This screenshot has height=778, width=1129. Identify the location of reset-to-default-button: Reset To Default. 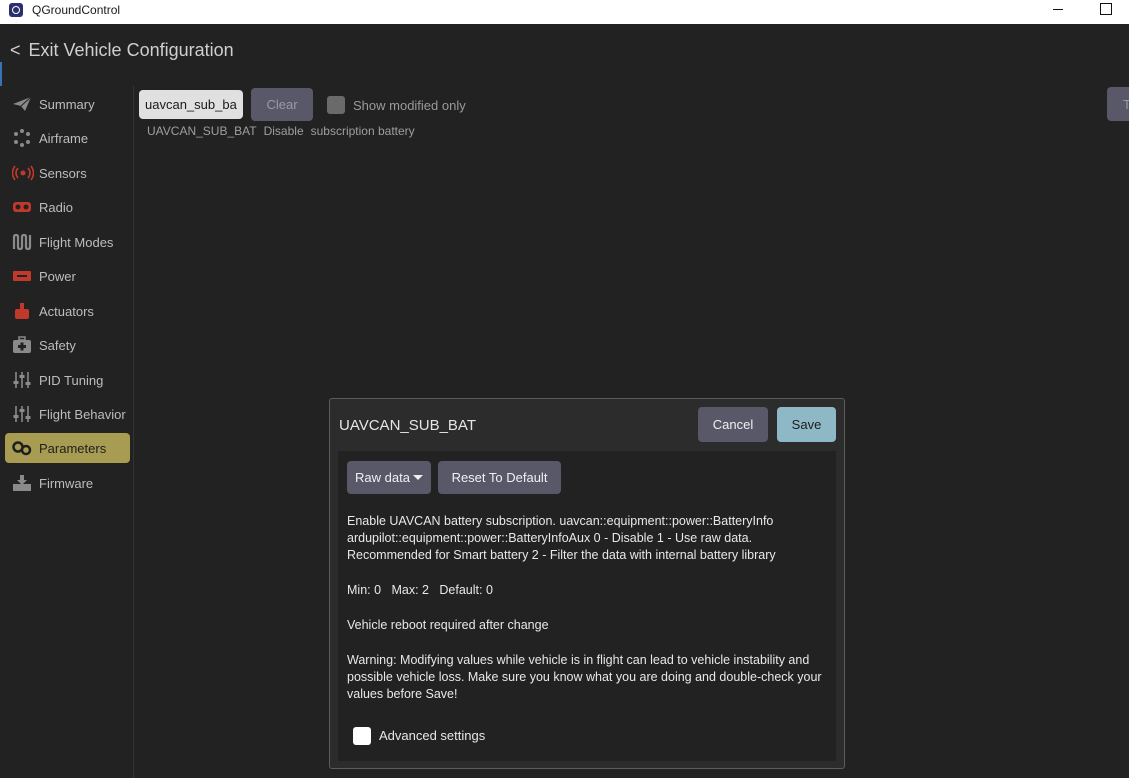
(499, 477).